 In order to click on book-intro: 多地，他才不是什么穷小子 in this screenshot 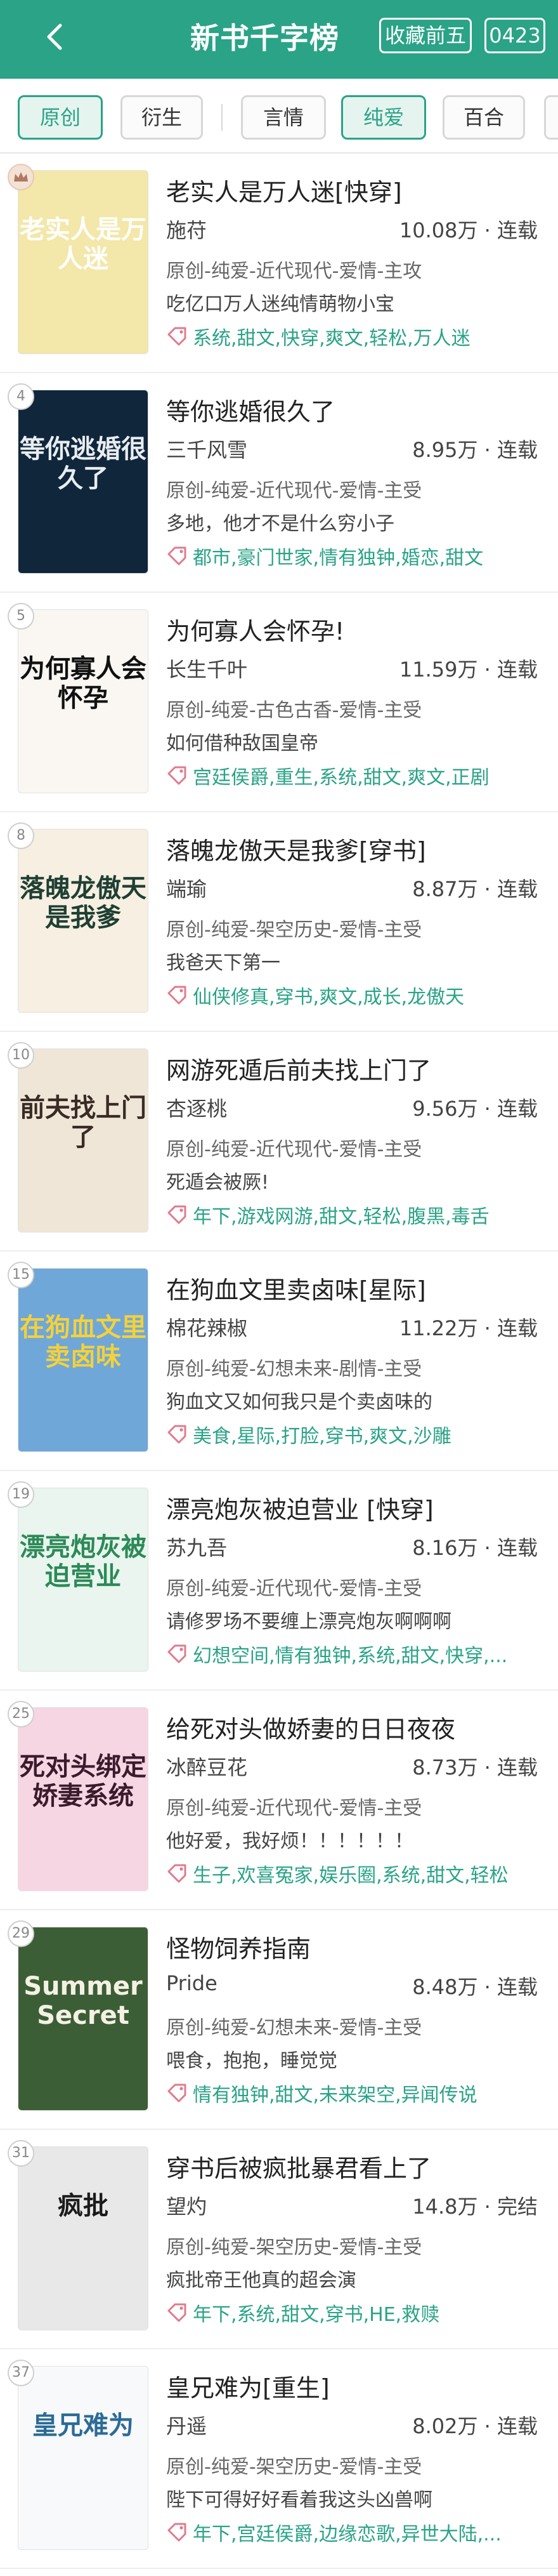, I will do `click(280, 524)`.